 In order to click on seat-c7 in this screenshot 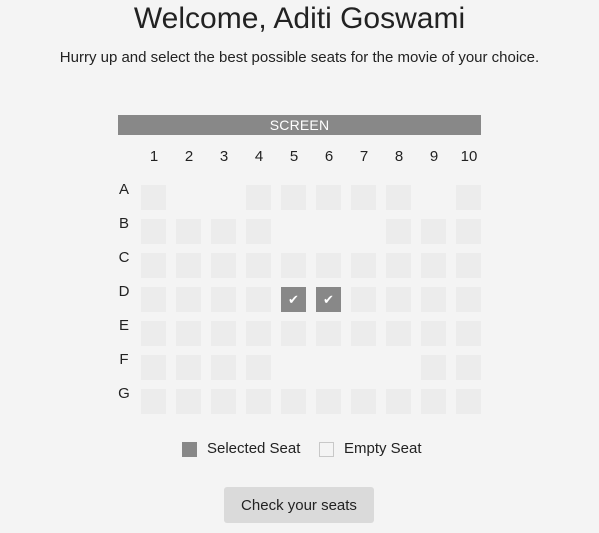, I will do `click(363, 265)`.